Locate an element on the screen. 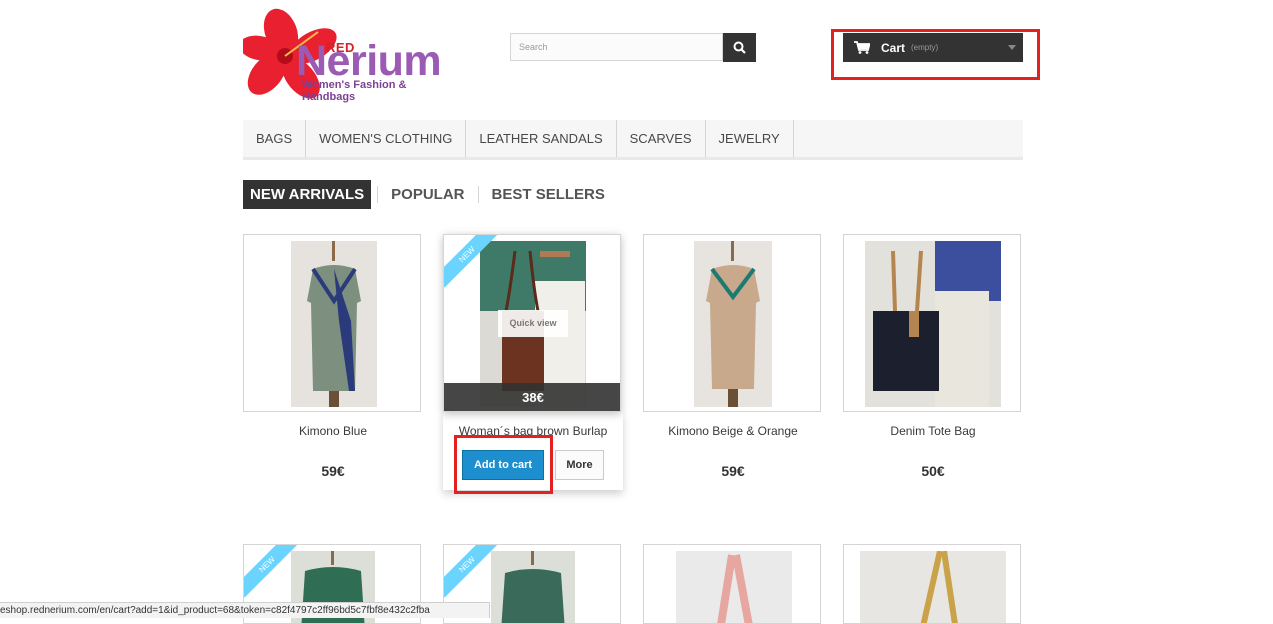 This screenshot has height=624, width=1273. product-price-overlay: 38€ is located at coordinates (532, 397).